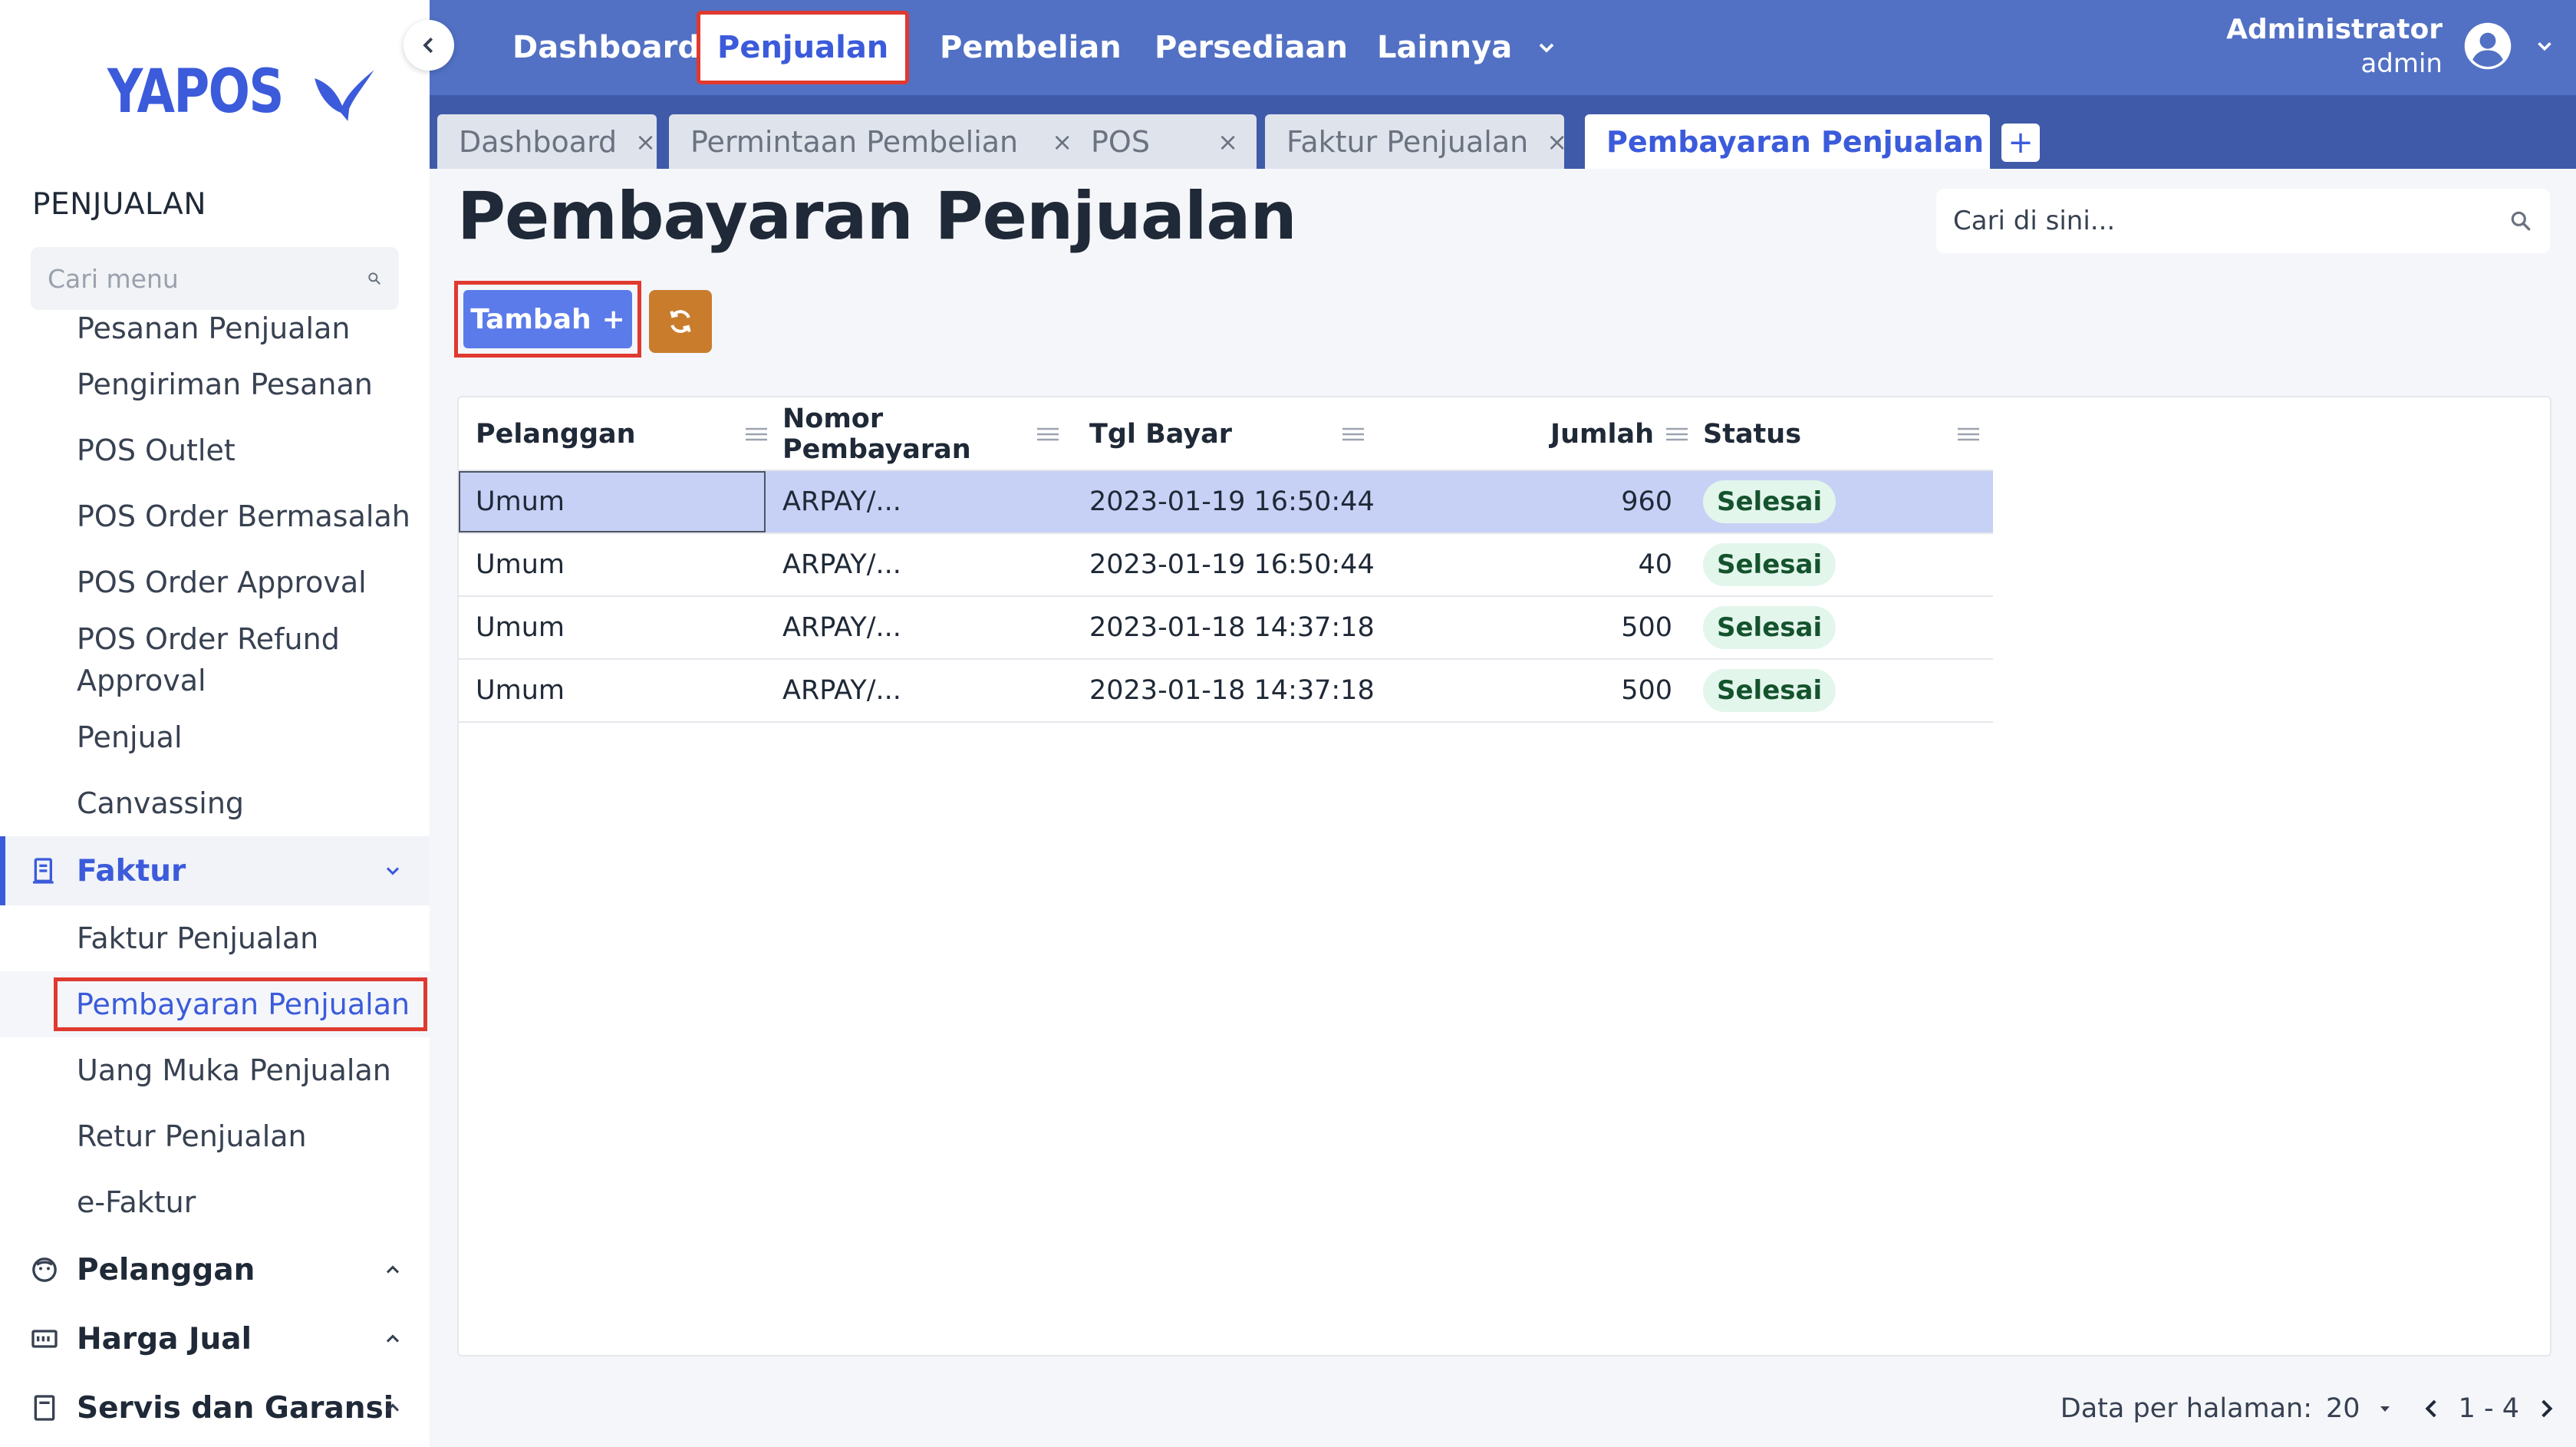 The width and height of the screenshot is (2576, 1447). Describe the element at coordinates (241, 1004) in the screenshot. I see `sidebar-item-label: Pembayaran Penjualan` at that location.